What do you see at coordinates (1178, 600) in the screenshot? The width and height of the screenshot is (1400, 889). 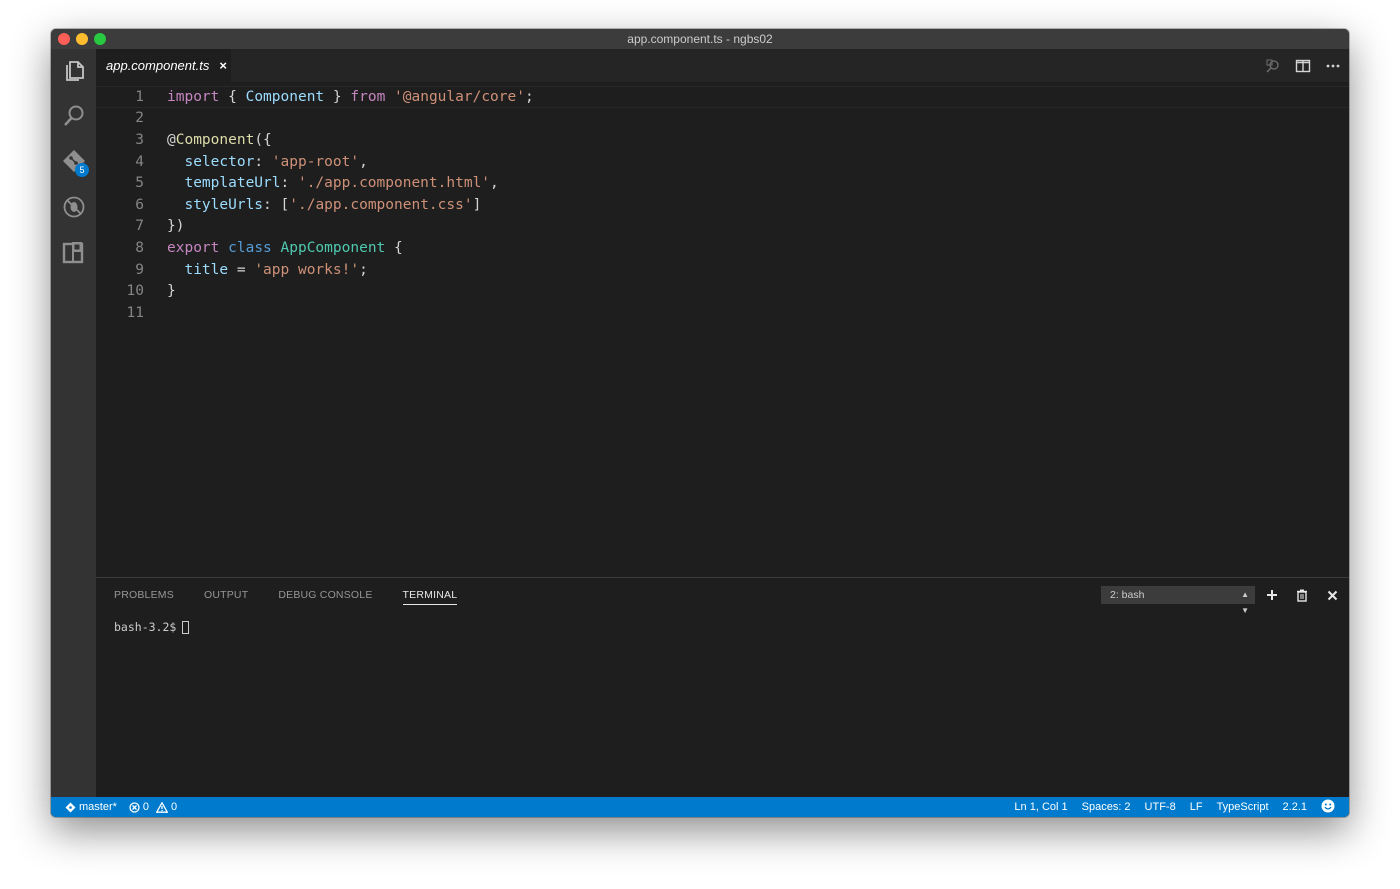 I see `terminal-select: 2: bash ▲ ▼` at bounding box center [1178, 600].